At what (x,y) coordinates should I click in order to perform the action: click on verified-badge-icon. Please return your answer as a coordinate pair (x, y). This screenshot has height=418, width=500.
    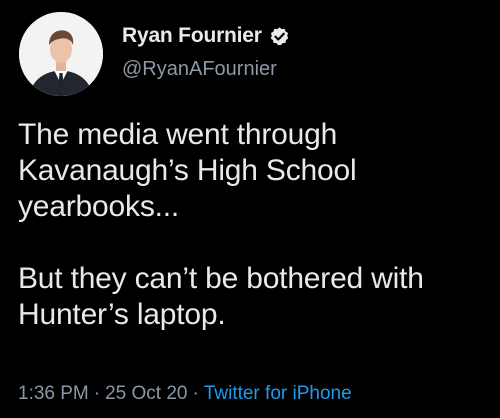
    Looking at the image, I should click on (279, 36).